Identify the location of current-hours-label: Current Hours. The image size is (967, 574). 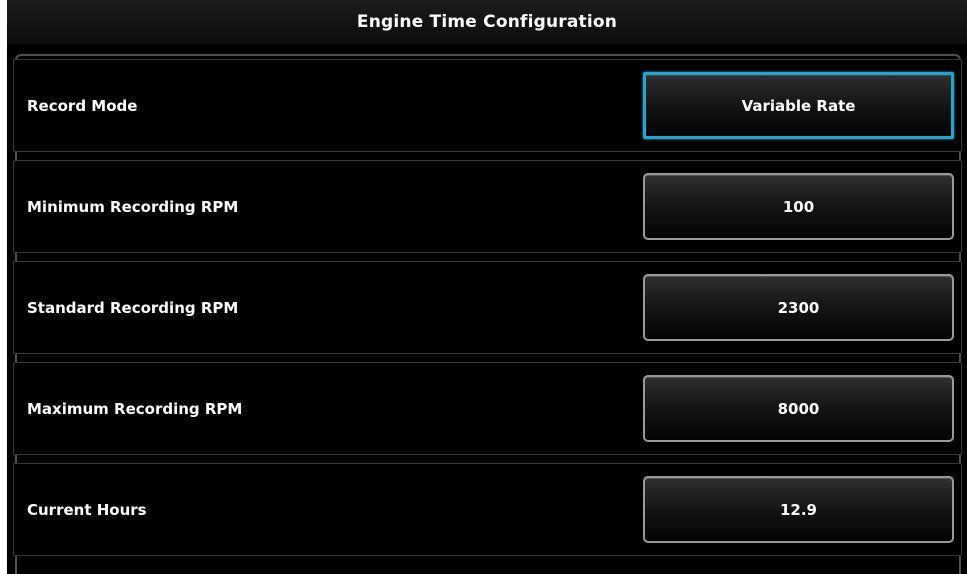
(87, 509).